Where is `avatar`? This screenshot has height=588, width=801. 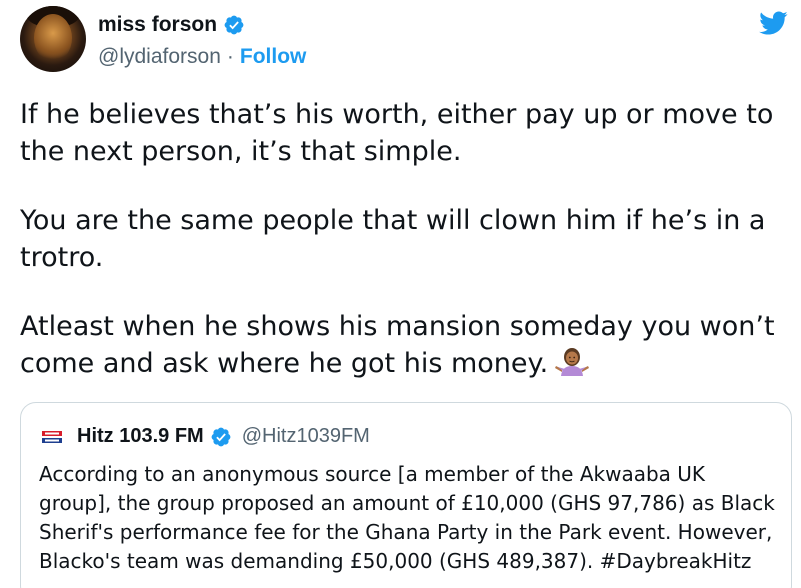 avatar is located at coordinates (53, 39).